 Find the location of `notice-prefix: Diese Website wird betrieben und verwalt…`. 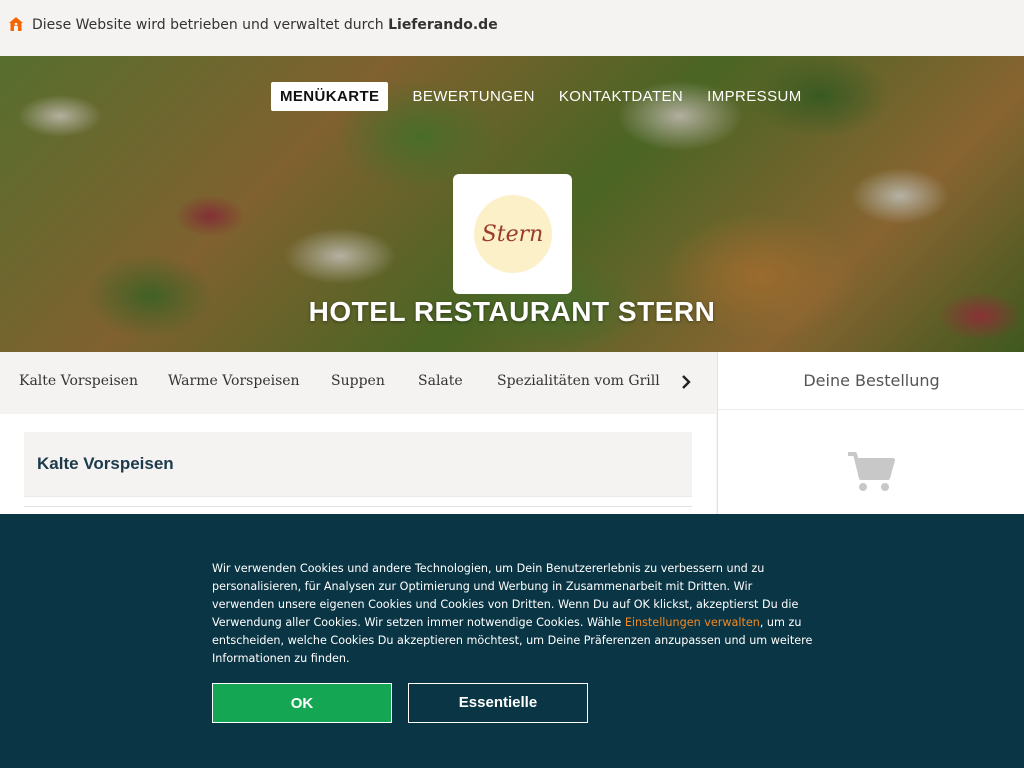

notice-prefix: Diese Website wird betrieben und verwalt… is located at coordinates (210, 25).